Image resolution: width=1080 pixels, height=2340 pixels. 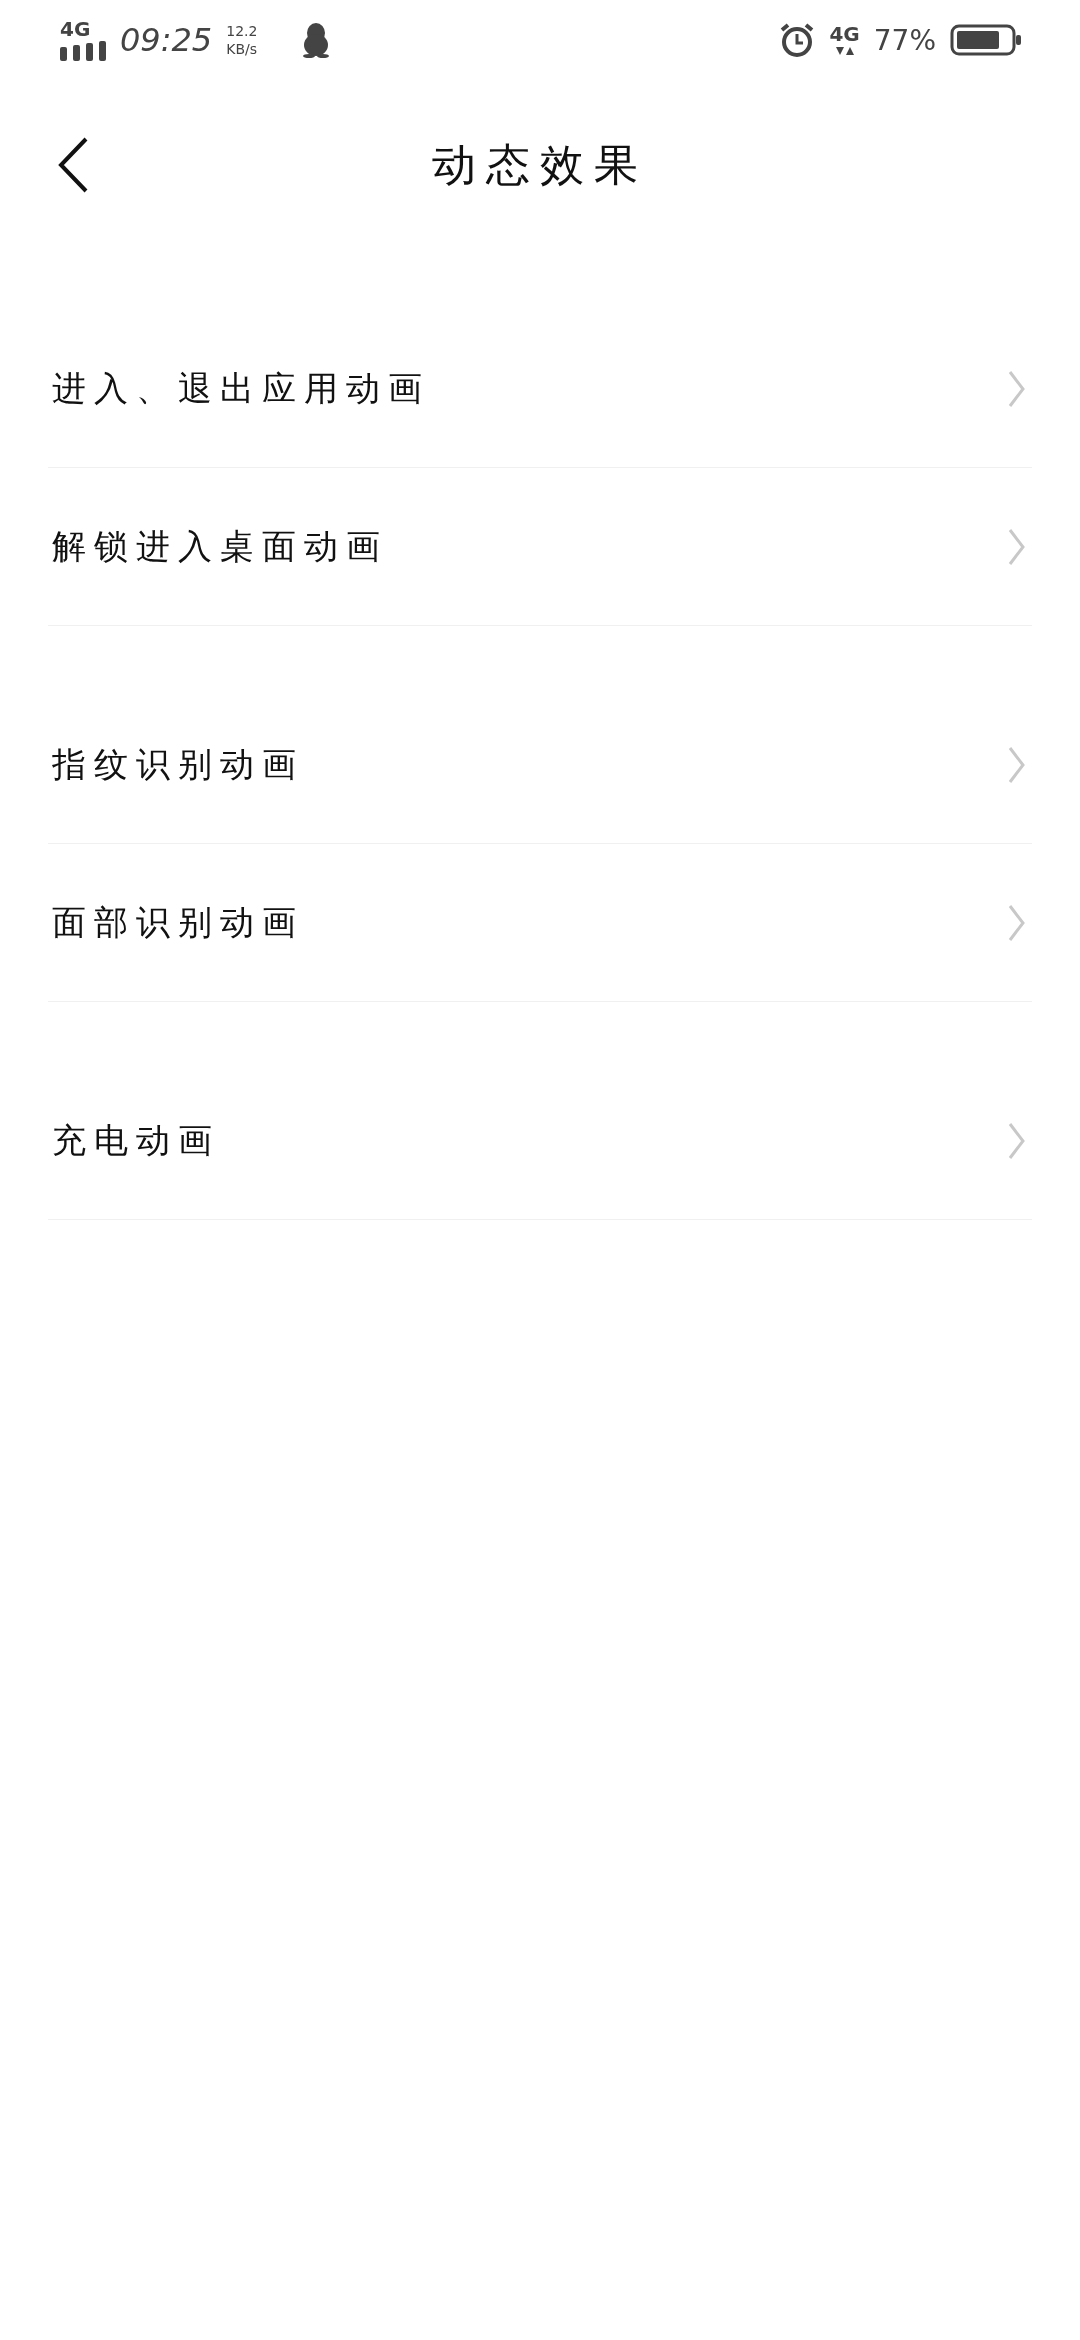 I want to click on row-label: 进入、退出应用动画, so click(x=241, y=388).